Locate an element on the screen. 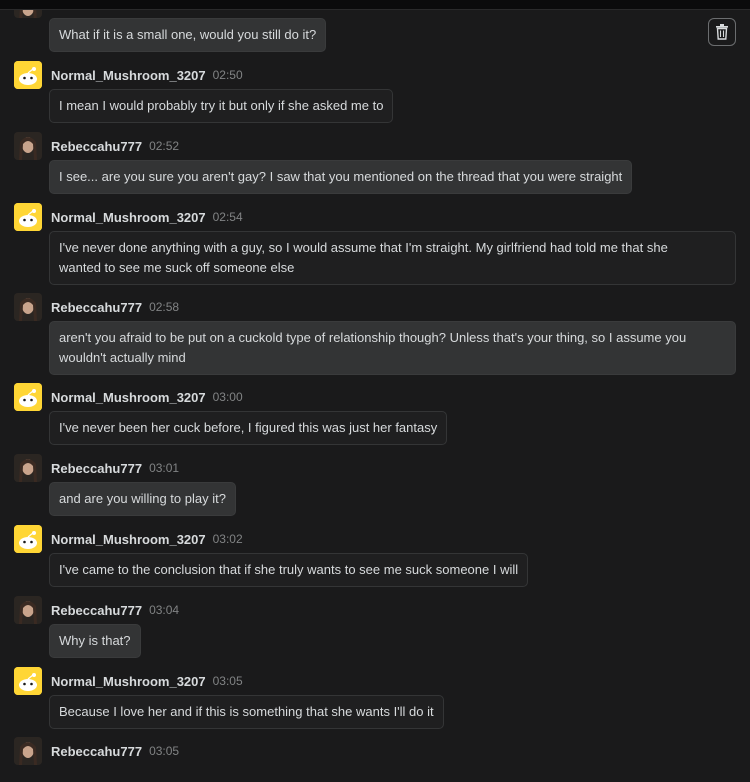 The height and width of the screenshot is (782, 750). message-header: Rebeccahu777 02:52 is located at coordinates (96, 146).